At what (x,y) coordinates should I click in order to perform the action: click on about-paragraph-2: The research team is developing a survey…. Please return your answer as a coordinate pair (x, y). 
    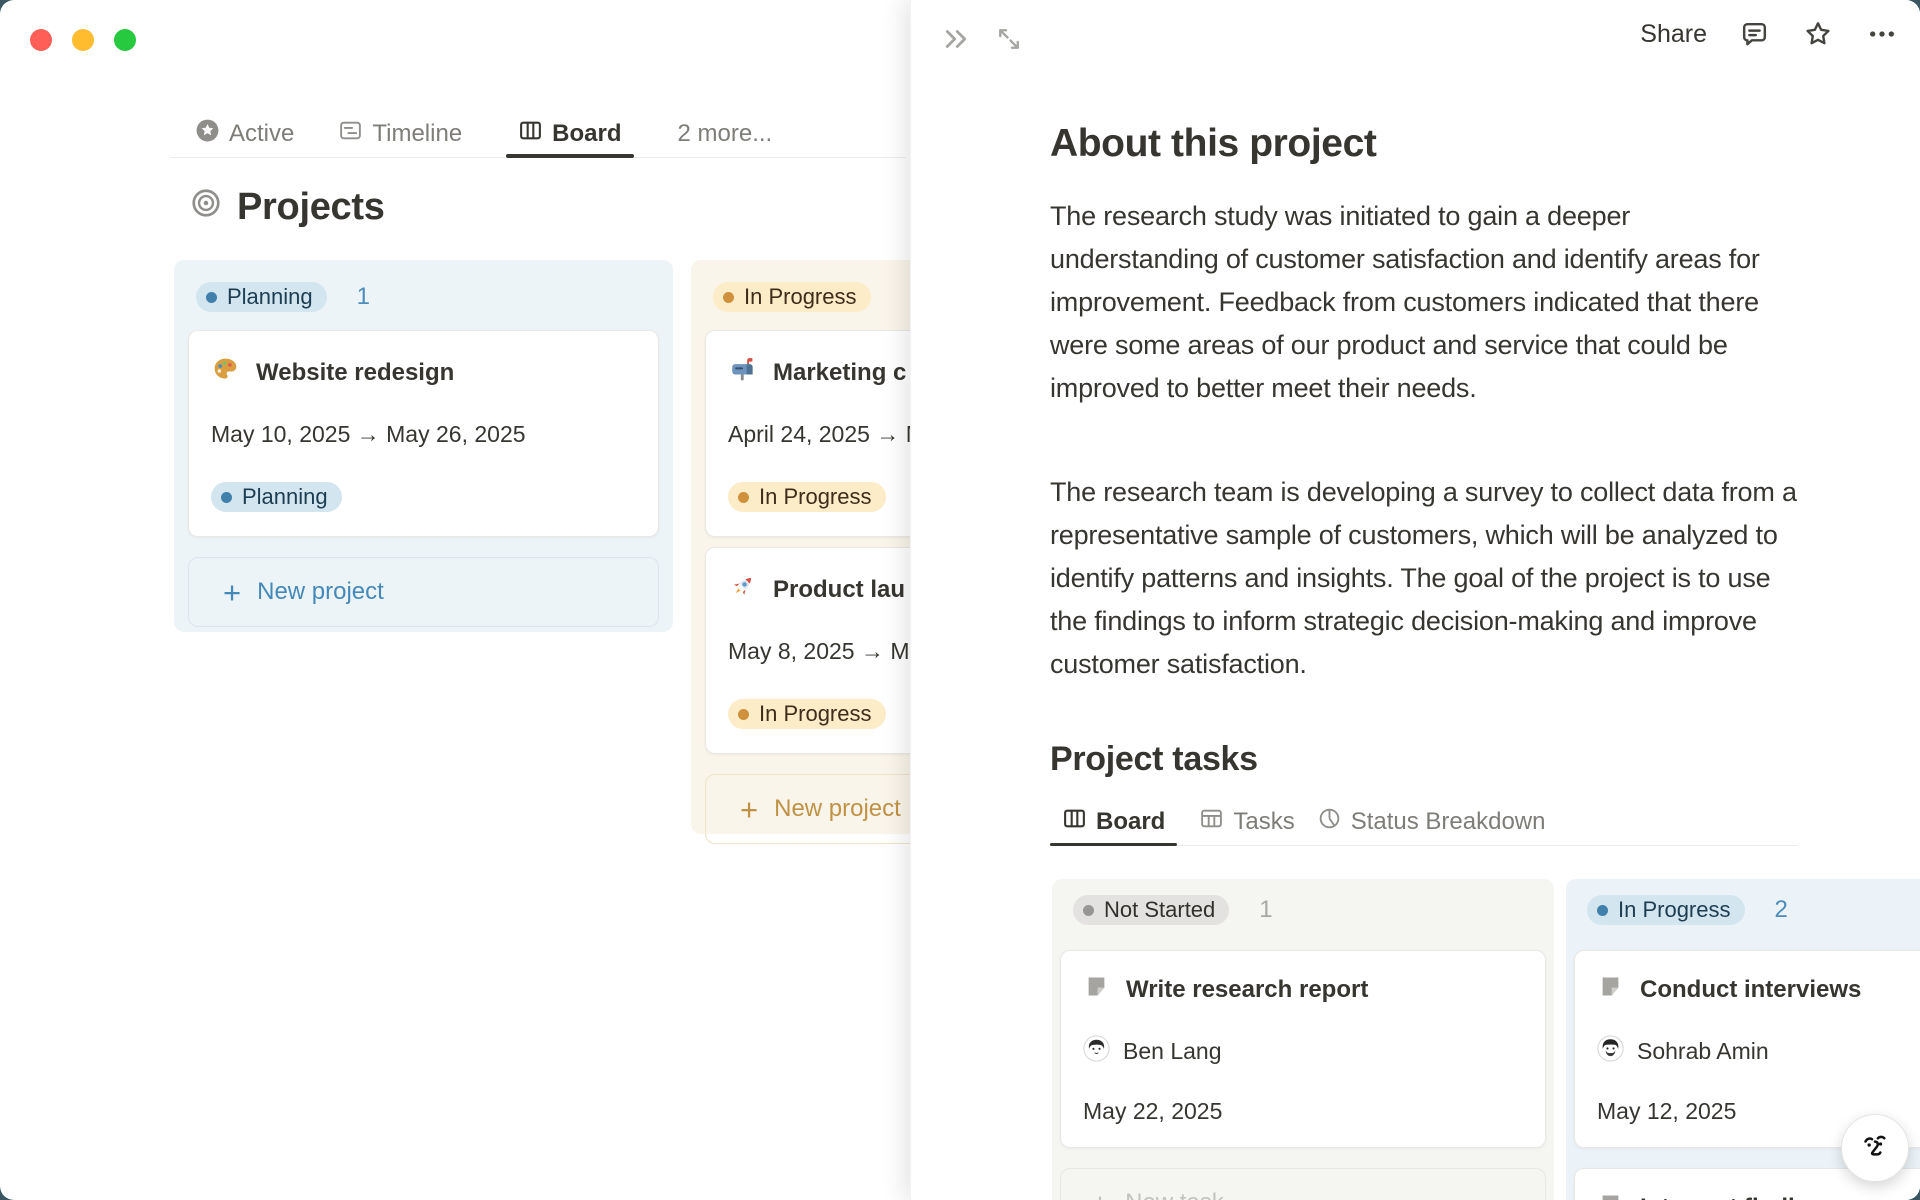
    Looking at the image, I should click on (1423, 578).